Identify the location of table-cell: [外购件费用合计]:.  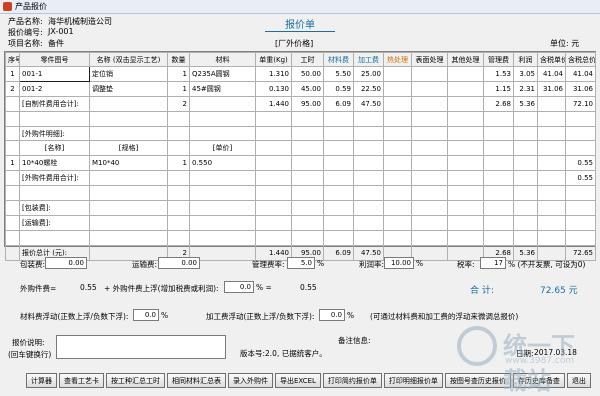
(54, 178).